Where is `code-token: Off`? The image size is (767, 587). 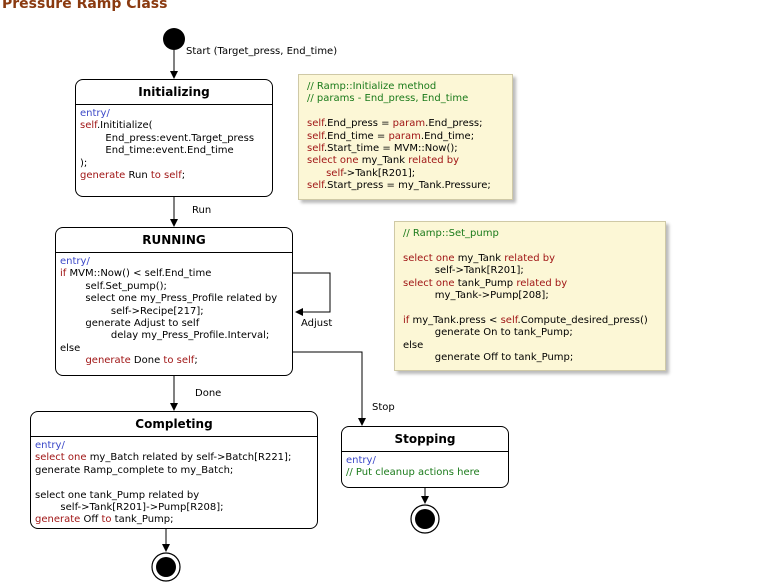
code-token: Off is located at coordinates (92, 520).